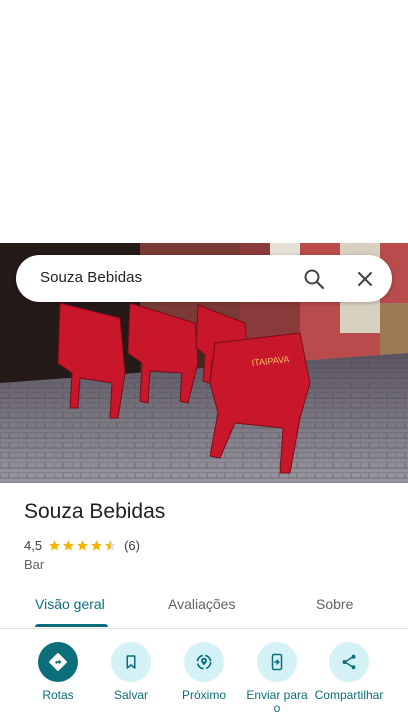  I want to click on place-category: Bar, so click(34, 564).